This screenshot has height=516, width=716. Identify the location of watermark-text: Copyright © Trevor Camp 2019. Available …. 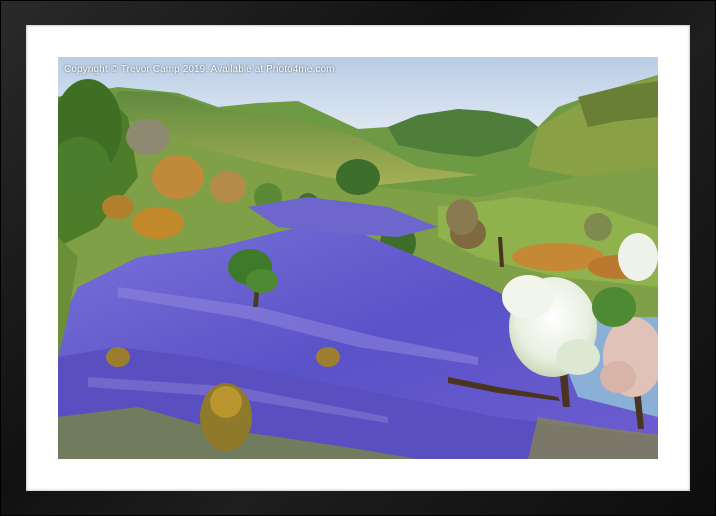
(199, 69).